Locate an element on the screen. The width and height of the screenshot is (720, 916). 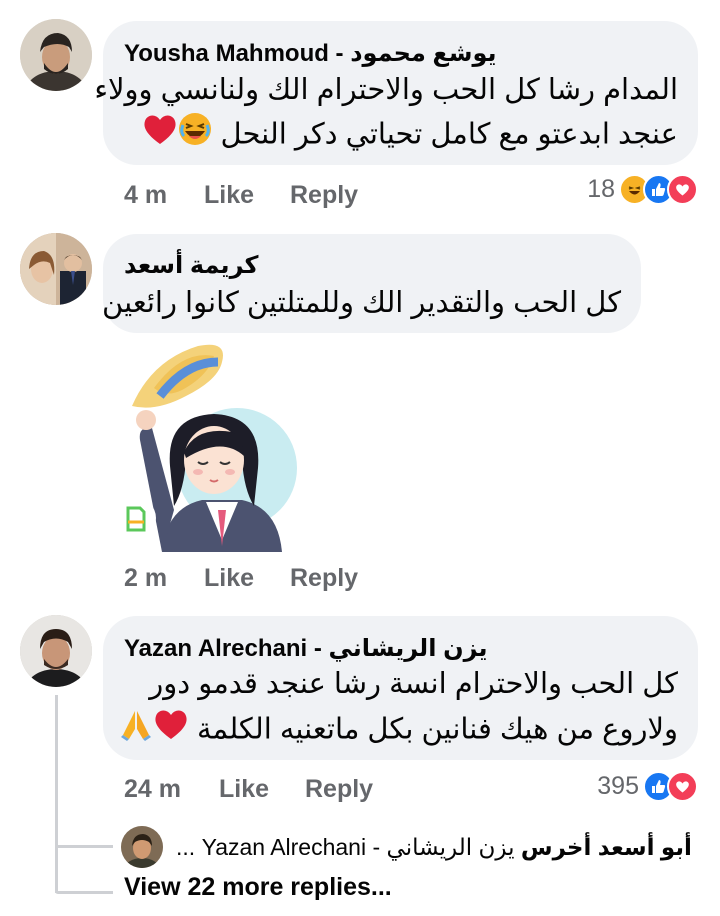
comment-text-line-1: كل الحب والاحترام انسة رشا عنجد قدمو دور is located at coordinates (413, 684).